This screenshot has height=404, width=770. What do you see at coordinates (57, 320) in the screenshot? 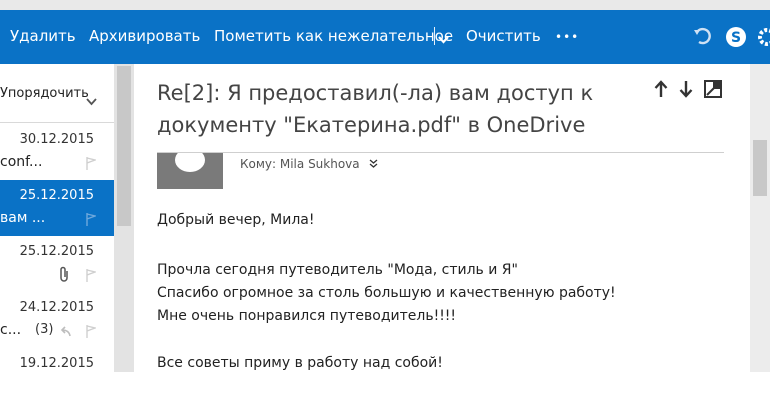
I see `list-item: 24.12.2015 с... (3)` at bounding box center [57, 320].